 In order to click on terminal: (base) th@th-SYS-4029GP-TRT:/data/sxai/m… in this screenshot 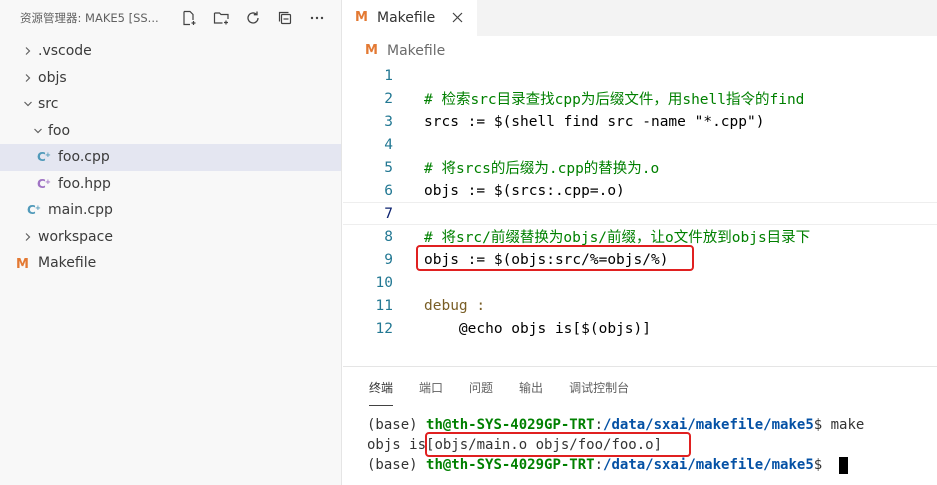, I will do `click(615, 445)`.